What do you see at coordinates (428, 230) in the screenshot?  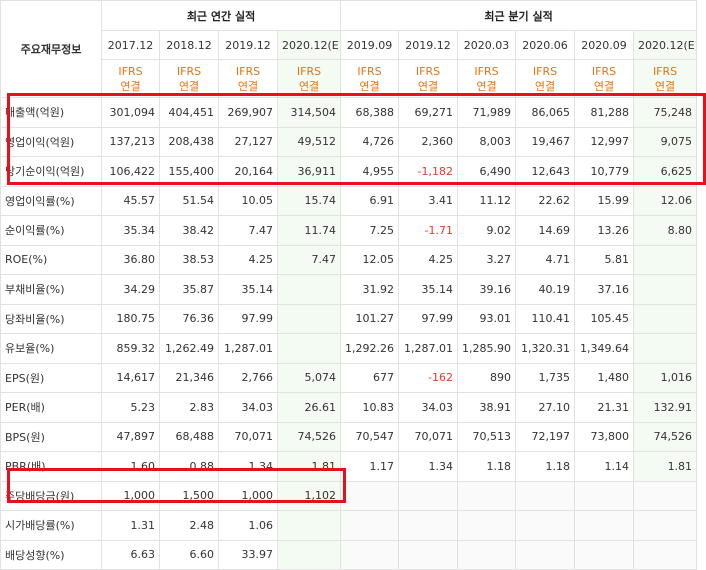 I see `table-cell: -1.71` at bounding box center [428, 230].